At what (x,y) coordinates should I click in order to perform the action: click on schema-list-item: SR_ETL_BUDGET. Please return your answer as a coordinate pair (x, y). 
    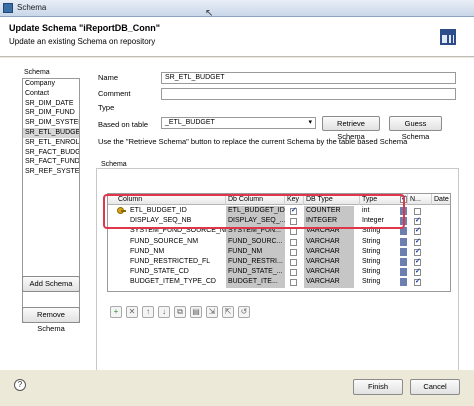
    Looking at the image, I should click on (51, 132).